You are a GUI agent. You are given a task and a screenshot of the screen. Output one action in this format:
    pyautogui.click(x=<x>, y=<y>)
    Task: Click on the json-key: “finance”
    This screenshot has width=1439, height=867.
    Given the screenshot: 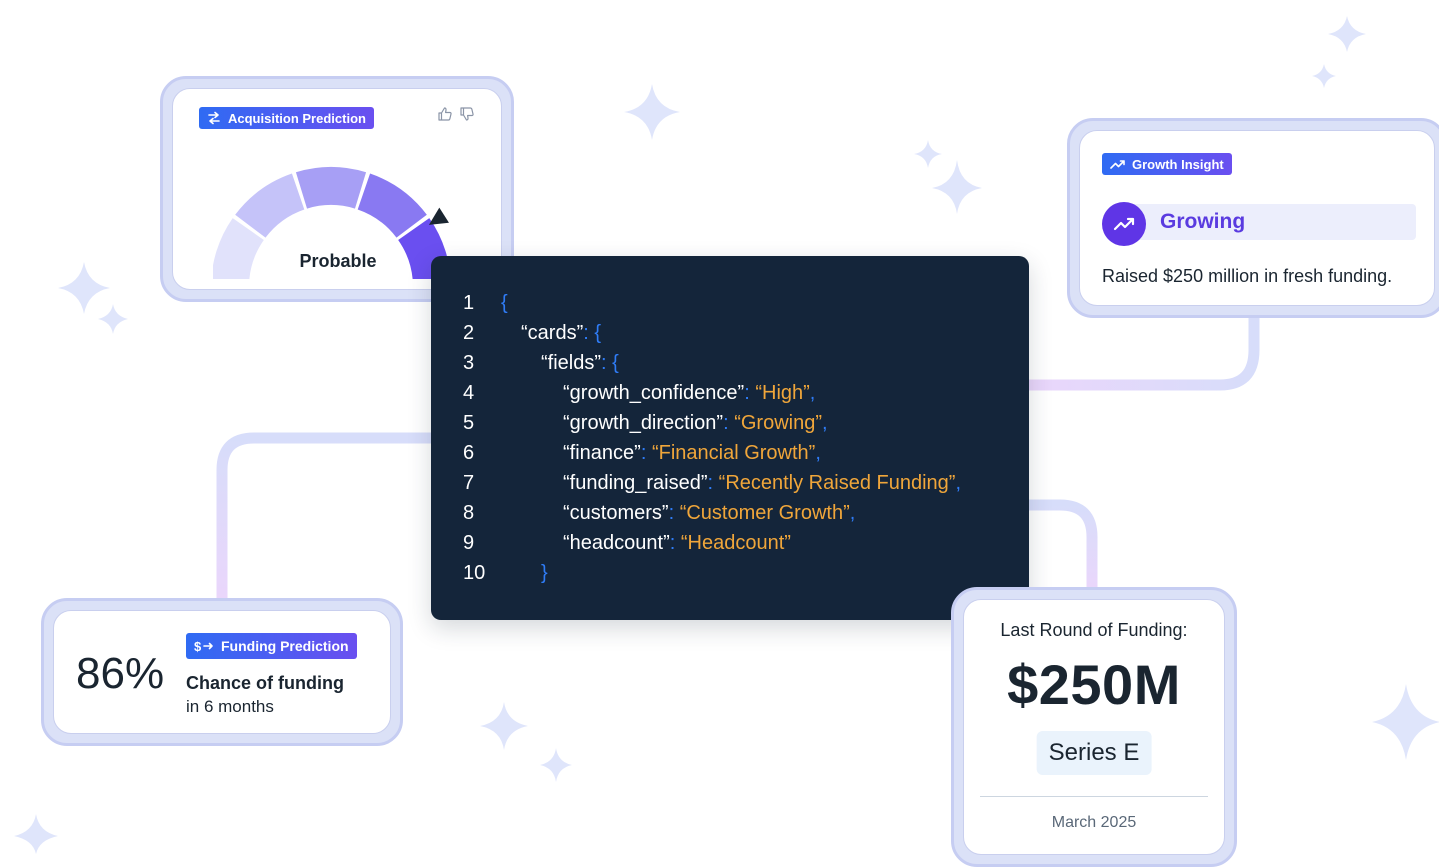 What is the action you would take?
    pyautogui.click(x=602, y=453)
    